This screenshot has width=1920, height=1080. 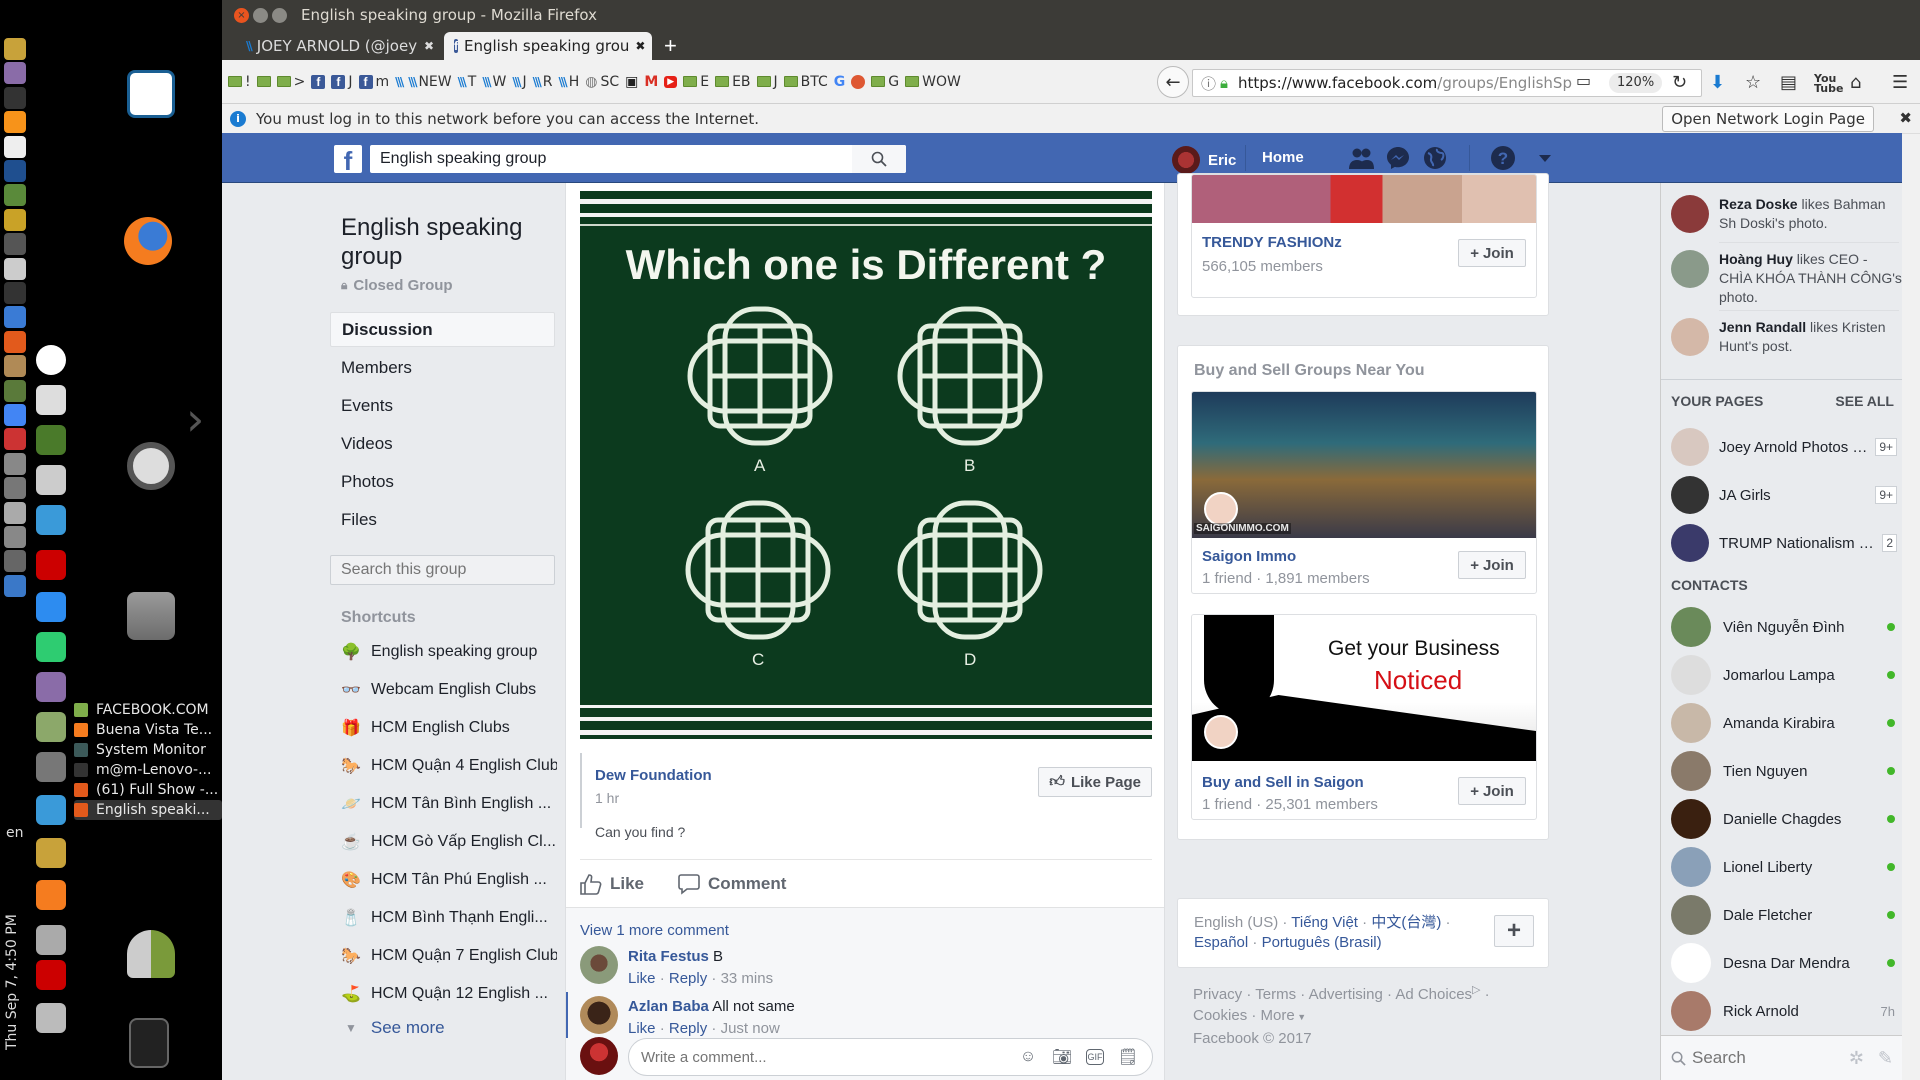 What do you see at coordinates (51, 400) in the screenshot?
I see `volume-knob-icon` at bounding box center [51, 400].